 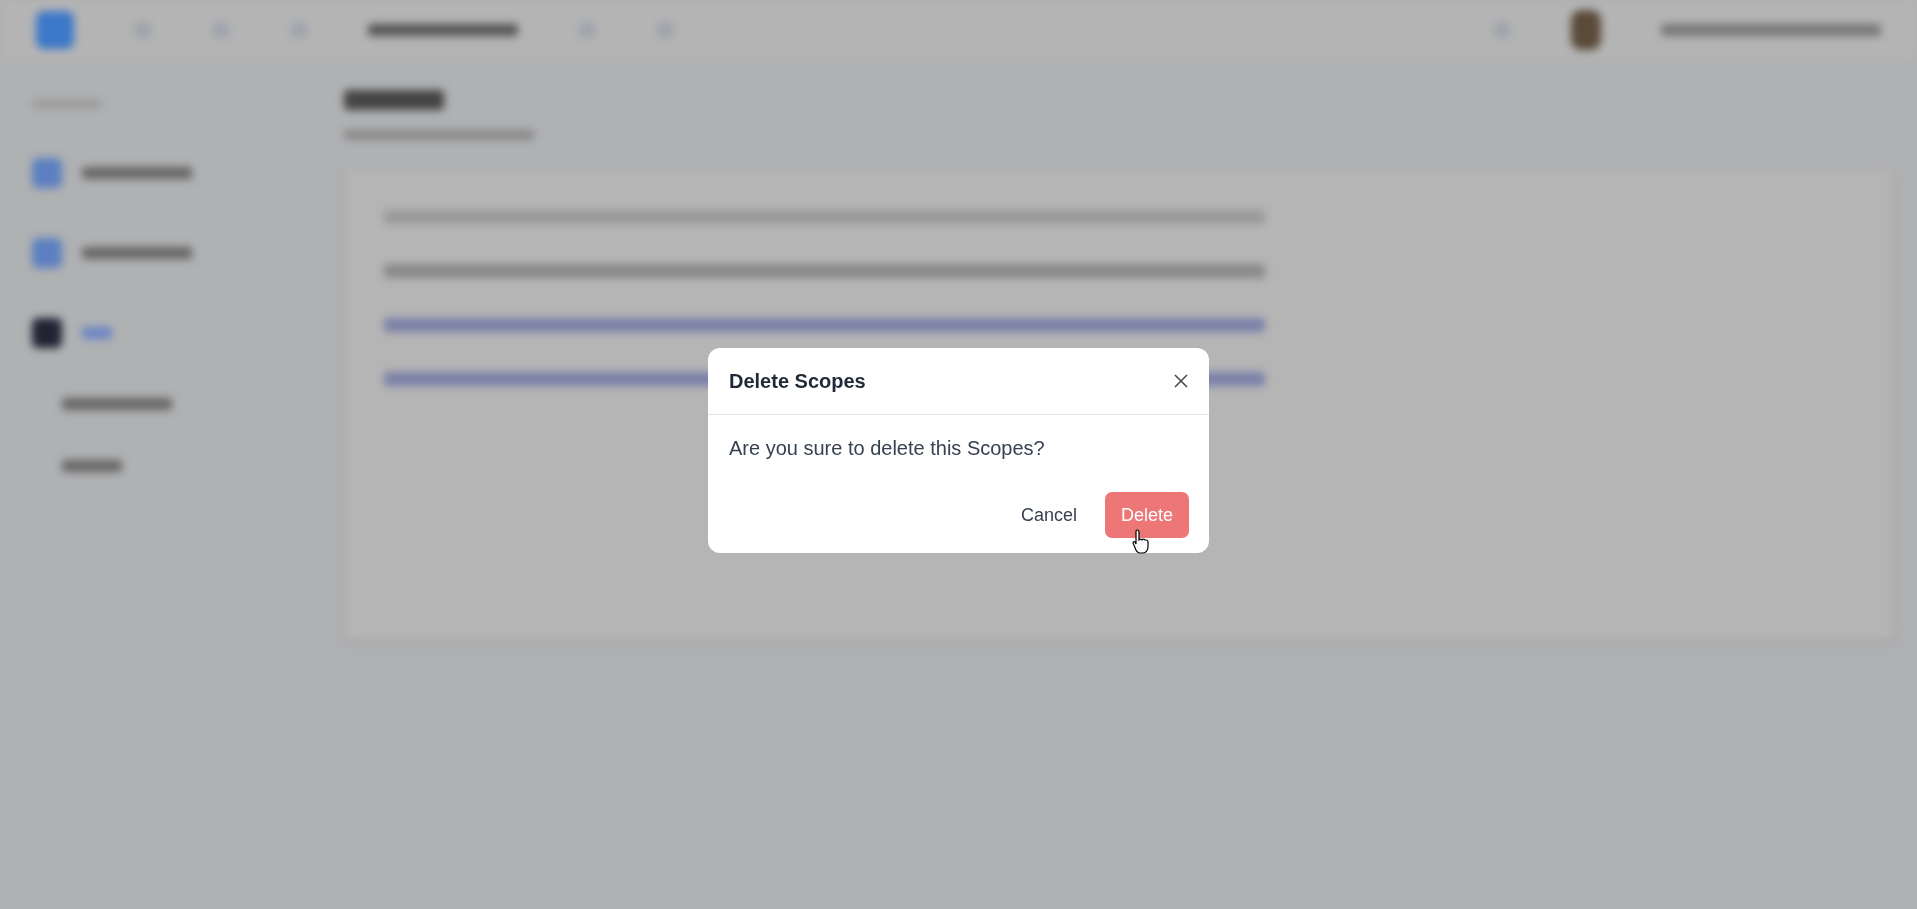 What do you see at coordinates (1048, 515) in the screenshot?
I see `cancel-button: Cancel` at bounding box center [1048, 515].